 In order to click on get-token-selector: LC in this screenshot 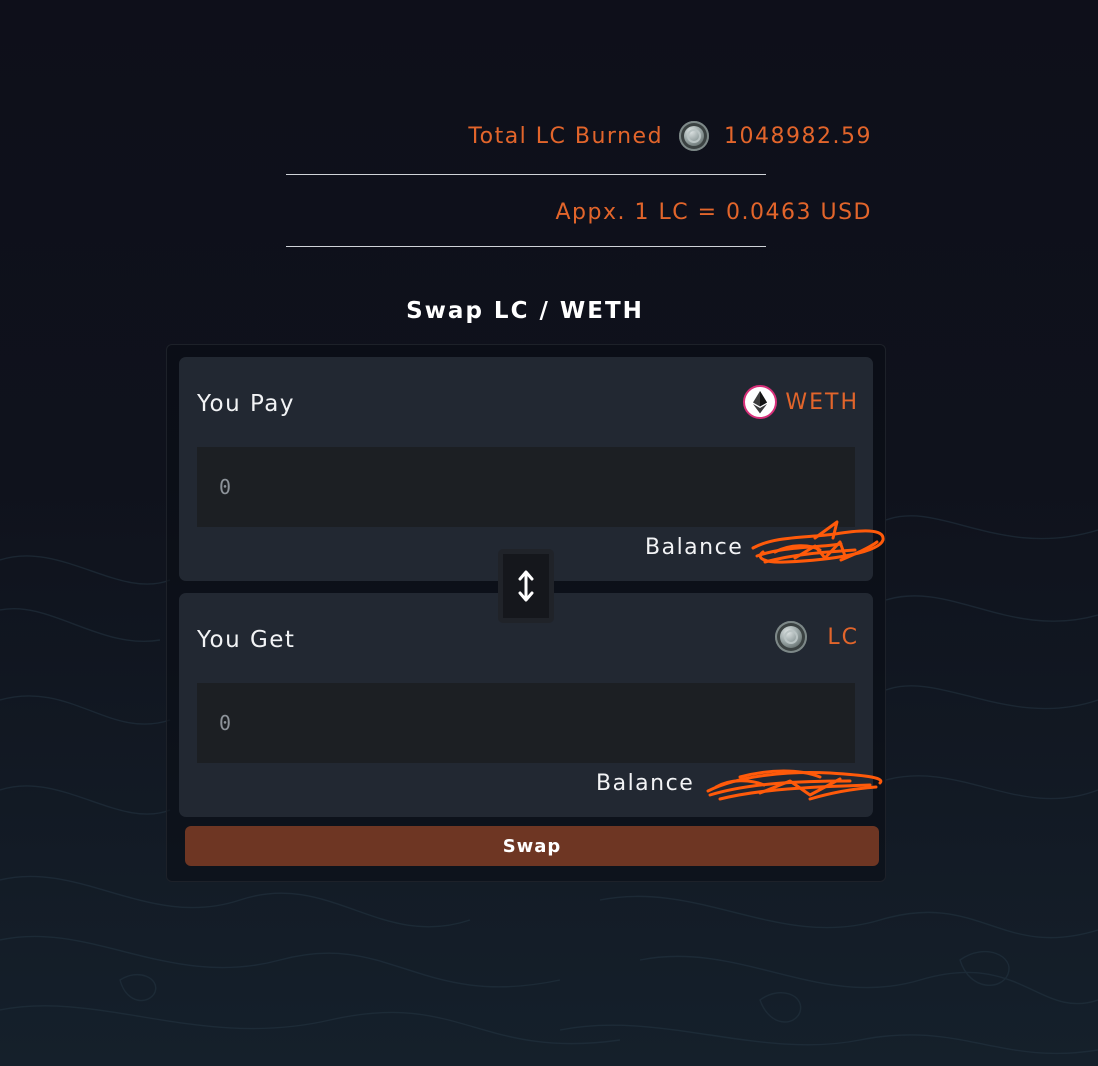, I will do `click(817, 637)`.